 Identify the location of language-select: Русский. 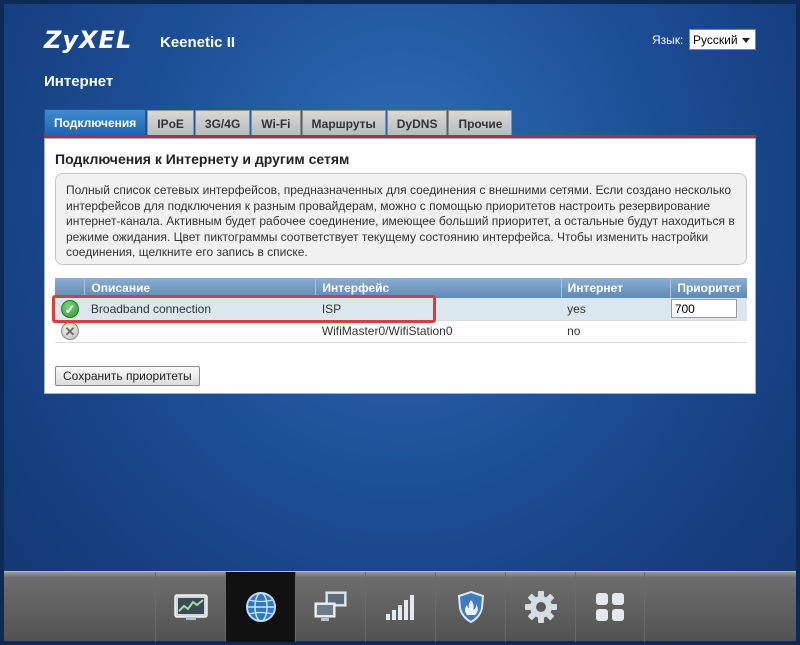
(722, 39).